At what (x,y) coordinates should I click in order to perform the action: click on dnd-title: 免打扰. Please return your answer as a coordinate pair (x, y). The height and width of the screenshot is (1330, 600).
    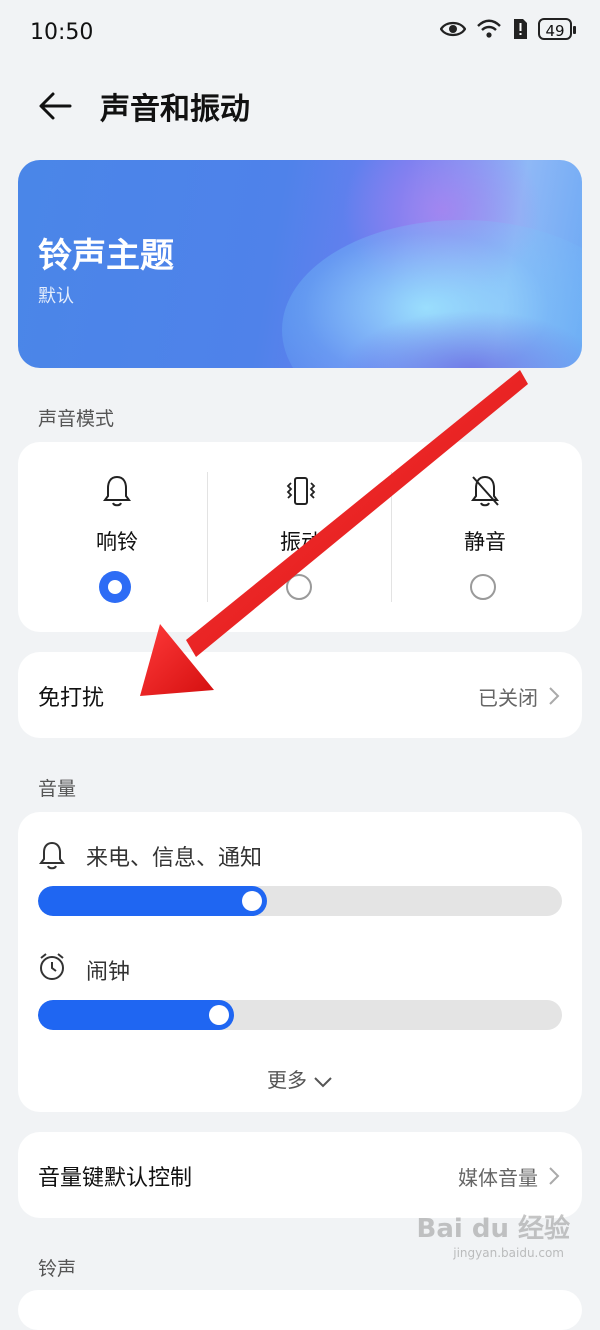
    Looking at the image, I should click on (71, 698).